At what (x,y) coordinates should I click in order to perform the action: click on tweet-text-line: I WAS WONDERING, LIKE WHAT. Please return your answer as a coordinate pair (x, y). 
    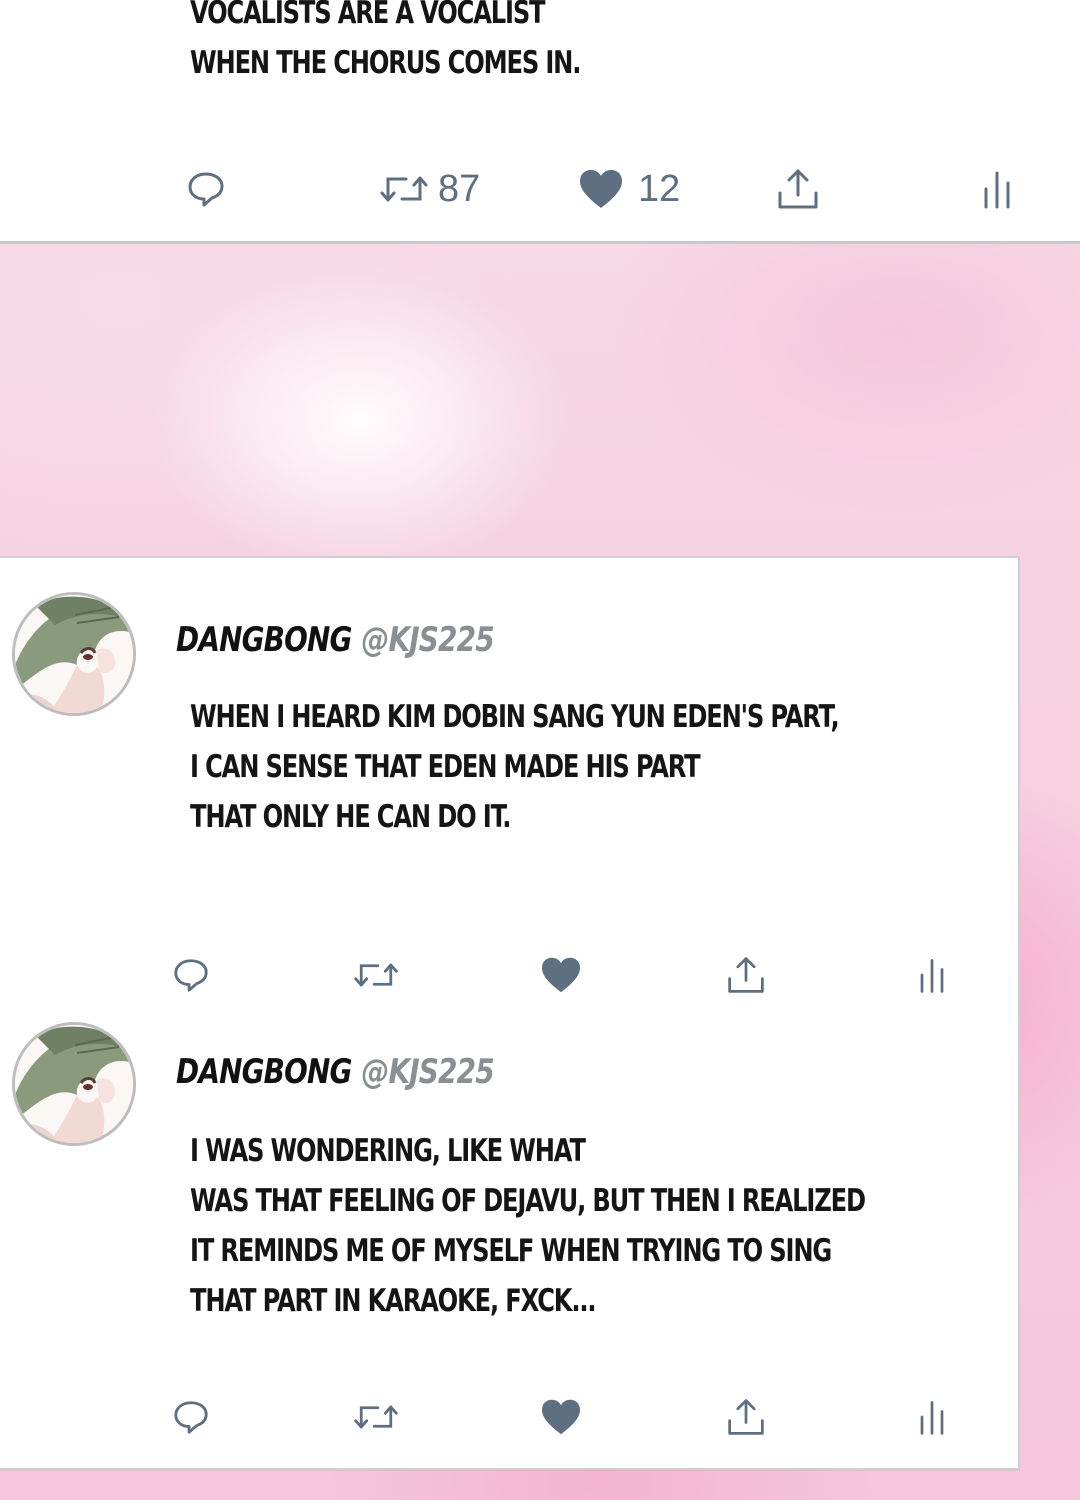
    Looking at the image, I should click on (388, 1151).